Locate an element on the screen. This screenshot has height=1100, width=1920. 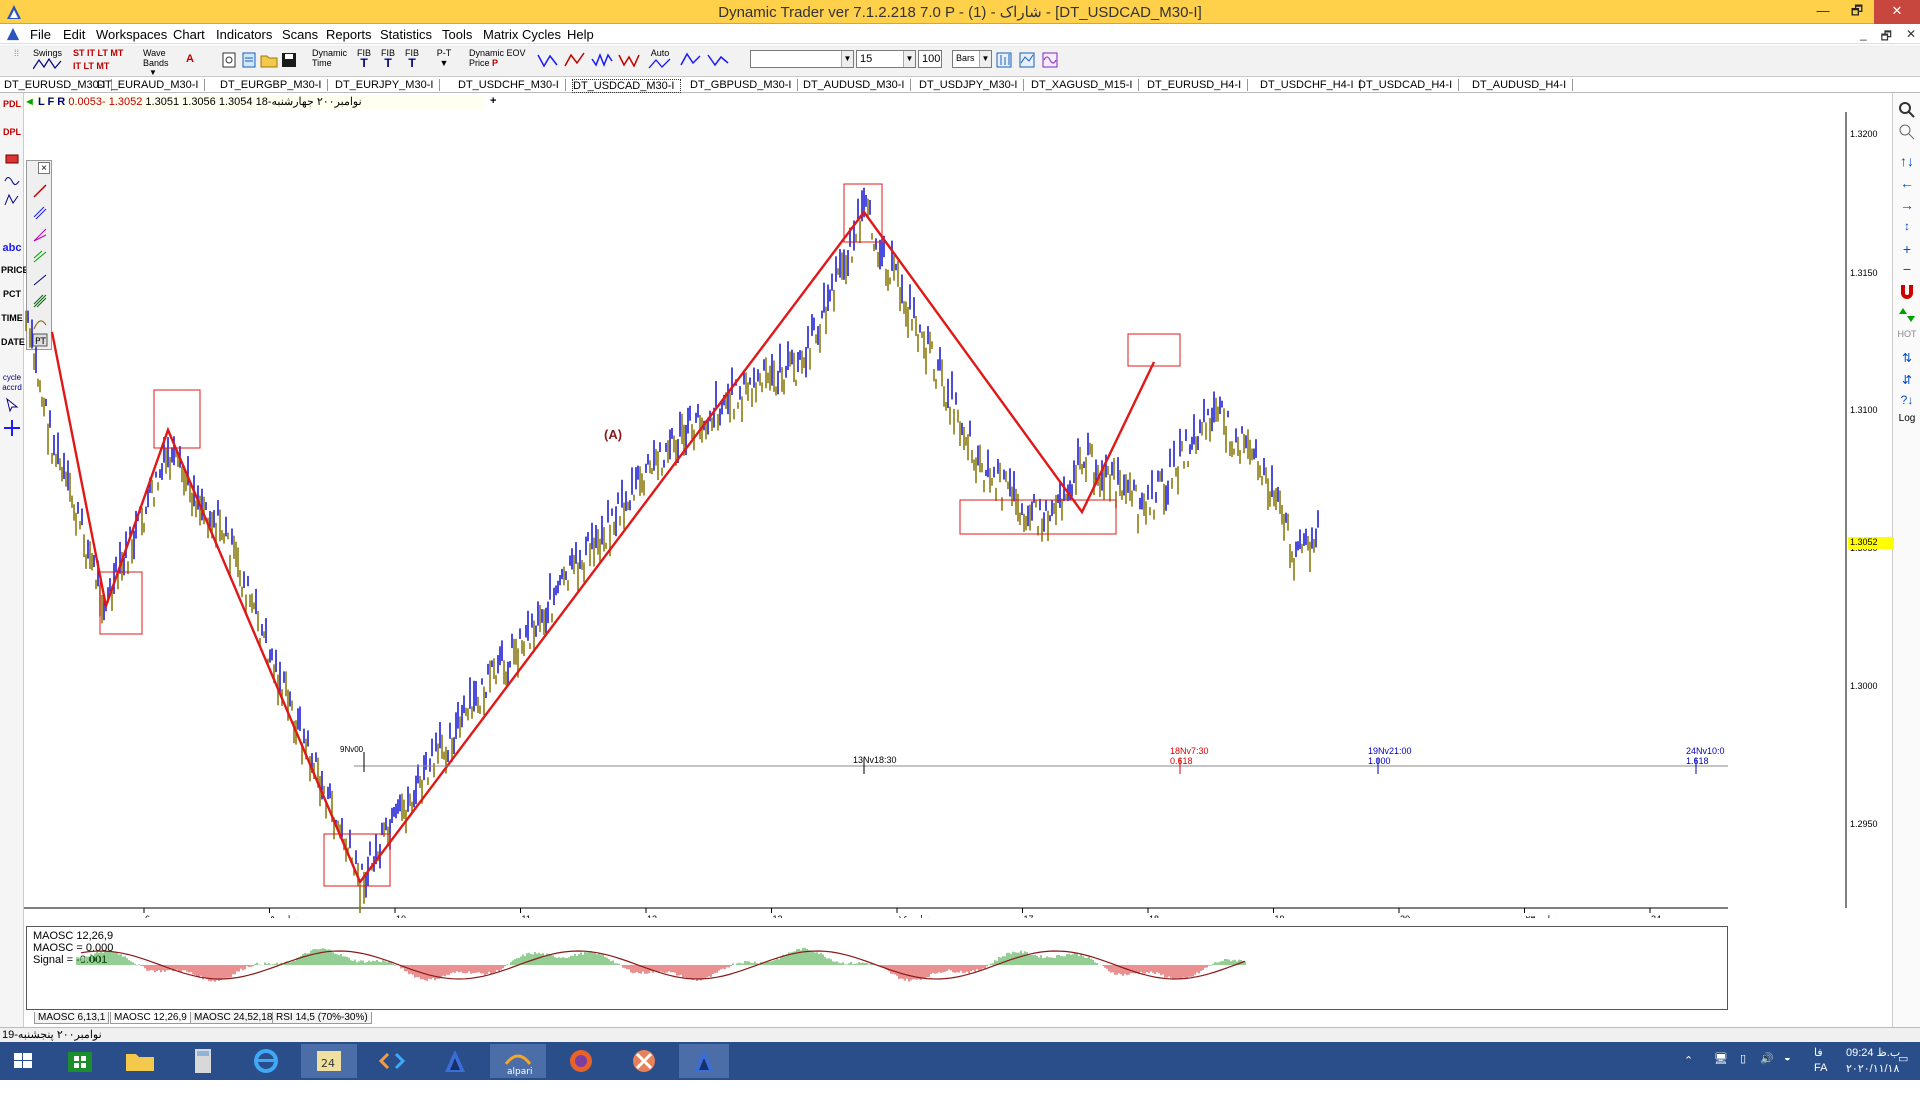
auto-button: Auto is located at coordinates (660, 61).